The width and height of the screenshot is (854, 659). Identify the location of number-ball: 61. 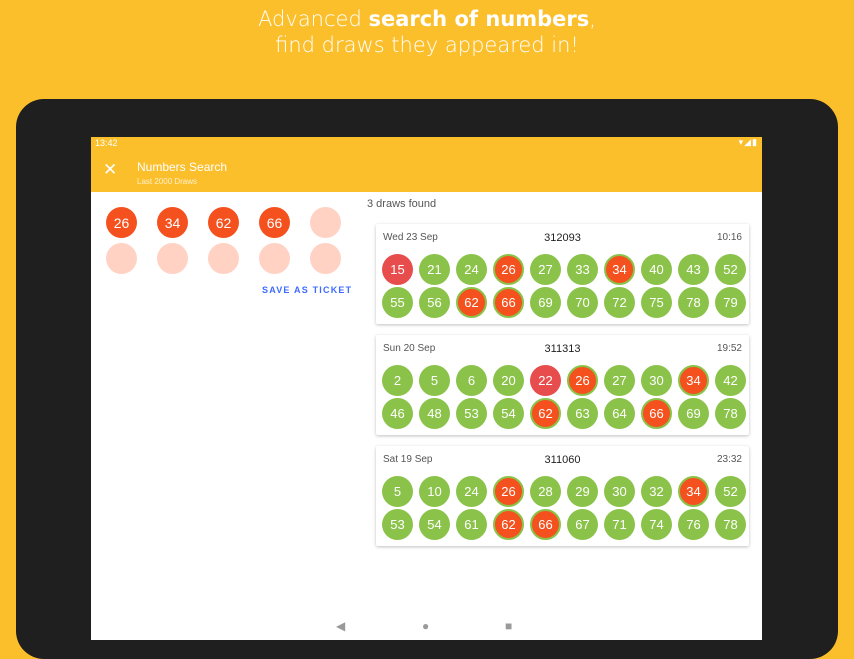
(471, 524).